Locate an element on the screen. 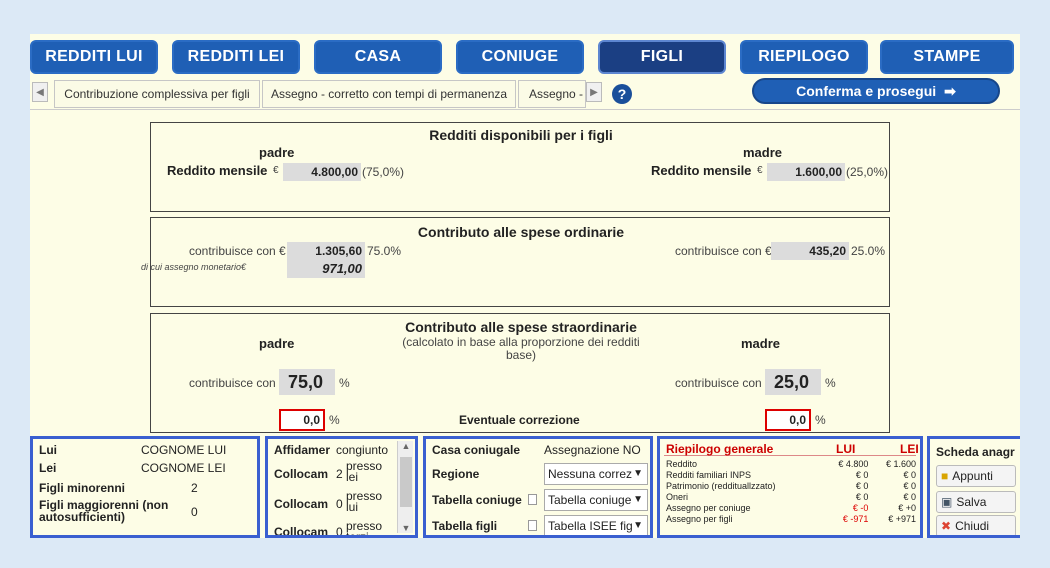  collocamento-2-label: Collocam is located at coordinates (301, 504).